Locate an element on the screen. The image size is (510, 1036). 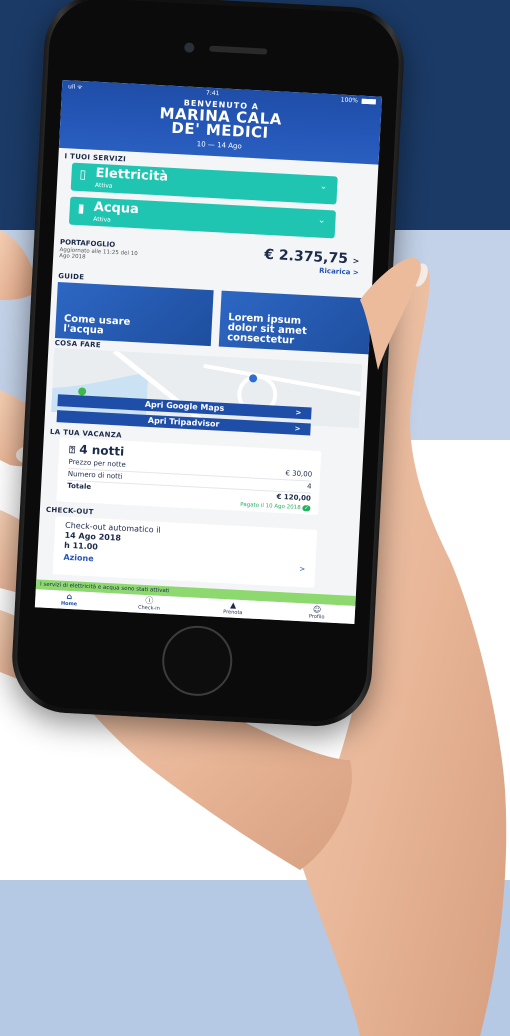
tab-label: Home is located at coordinates (69, 604).